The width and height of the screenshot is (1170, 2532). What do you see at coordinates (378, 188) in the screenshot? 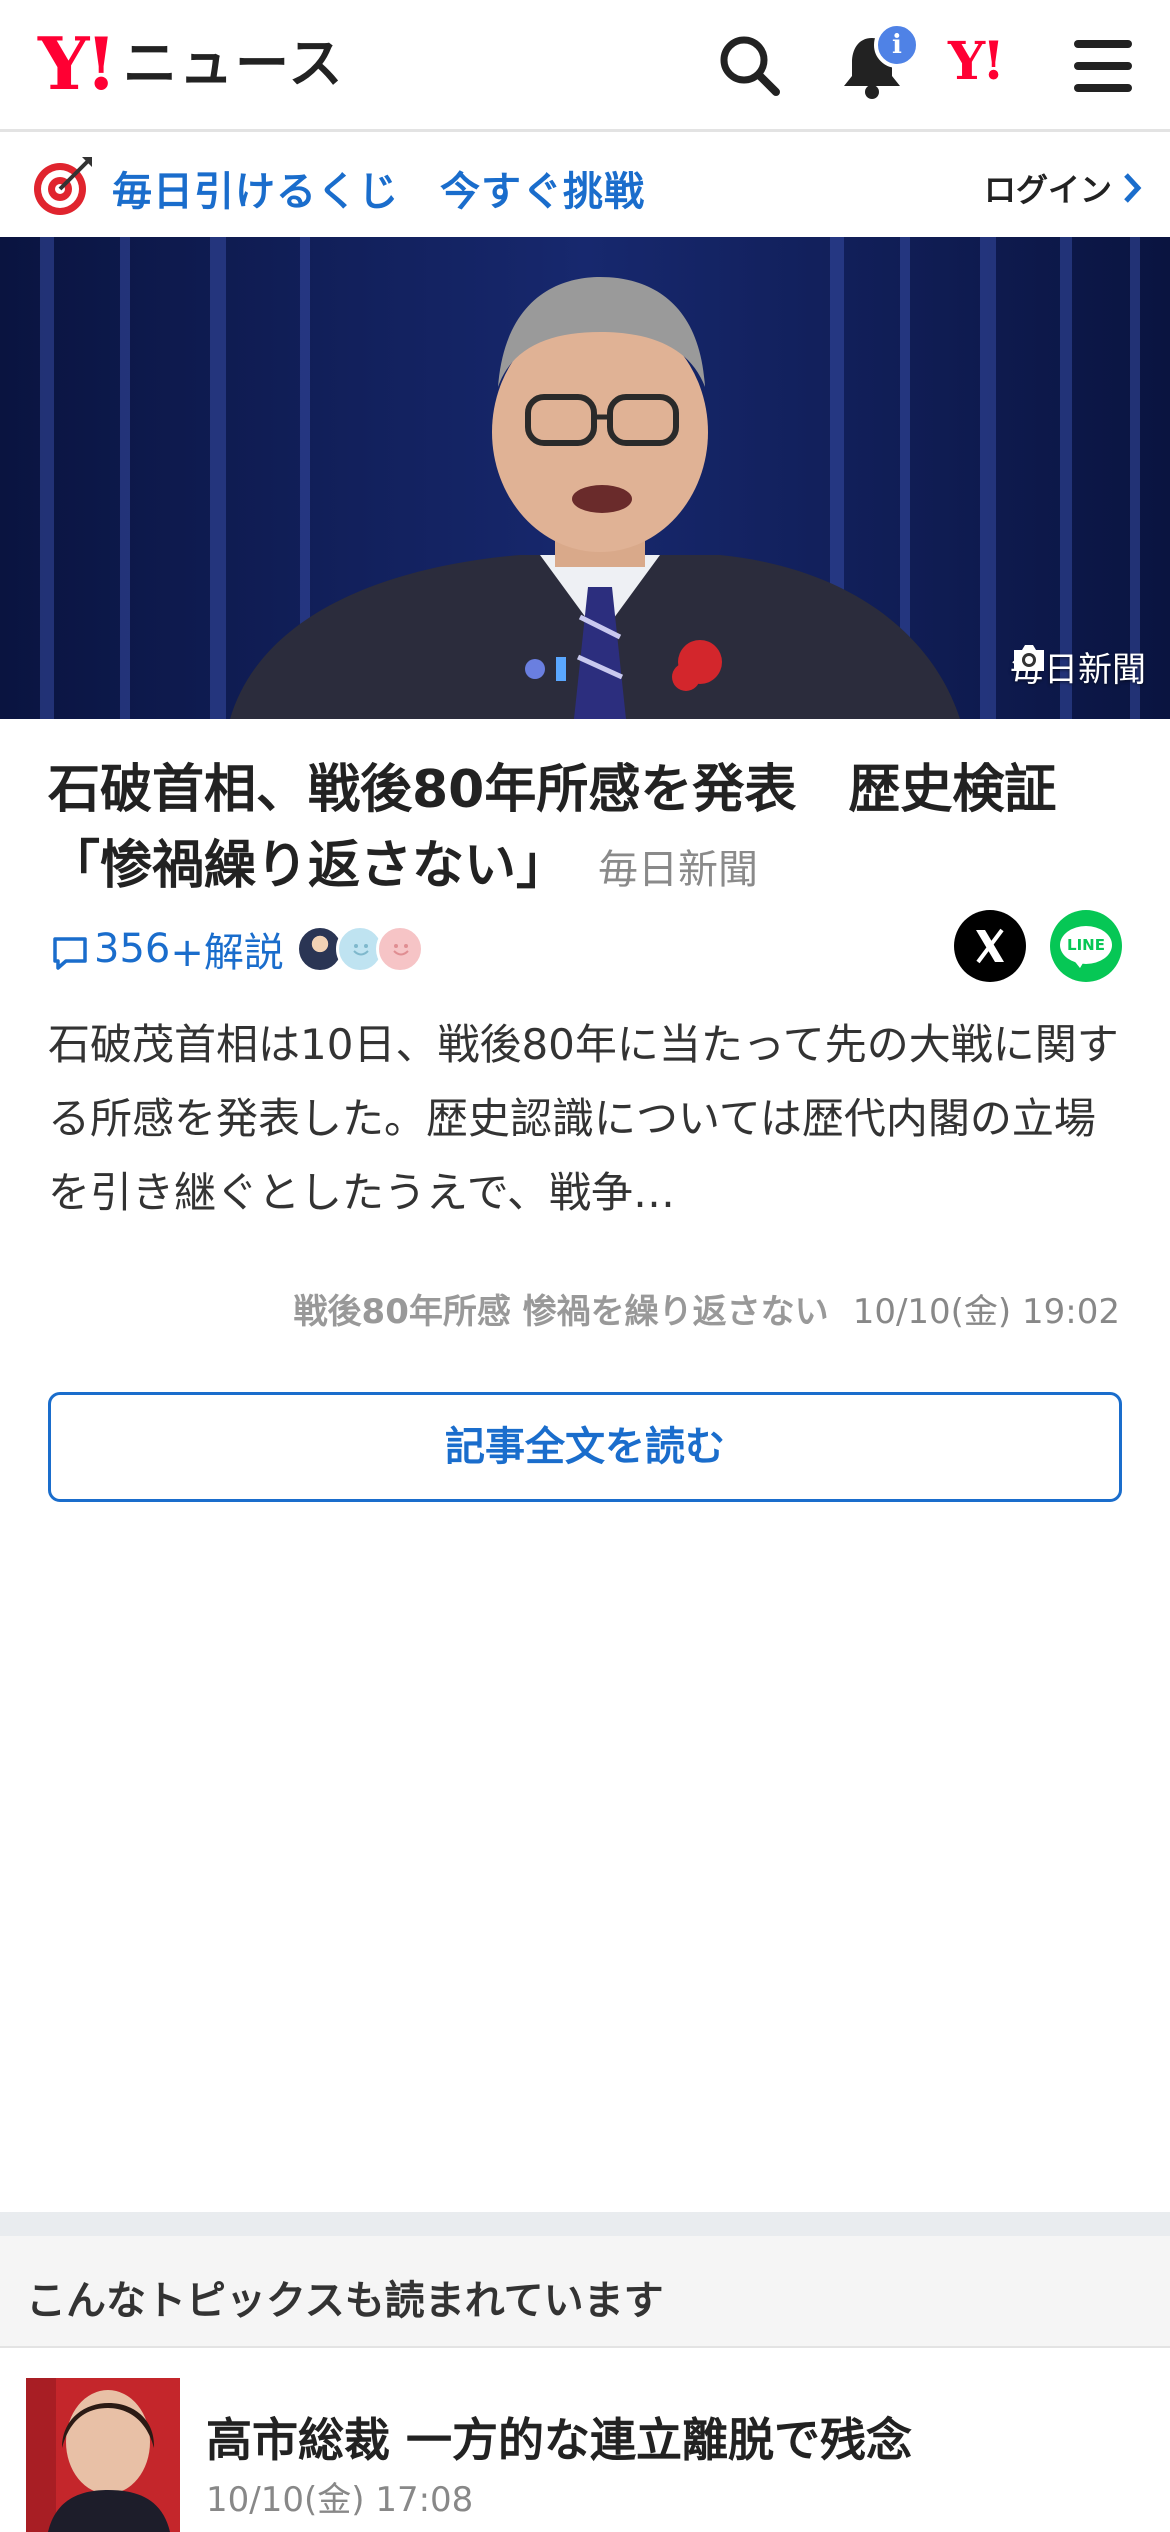
I see `promo-text: 毎日引けるくじ 今すぐ挑戦` at bounding box center [378, 188].